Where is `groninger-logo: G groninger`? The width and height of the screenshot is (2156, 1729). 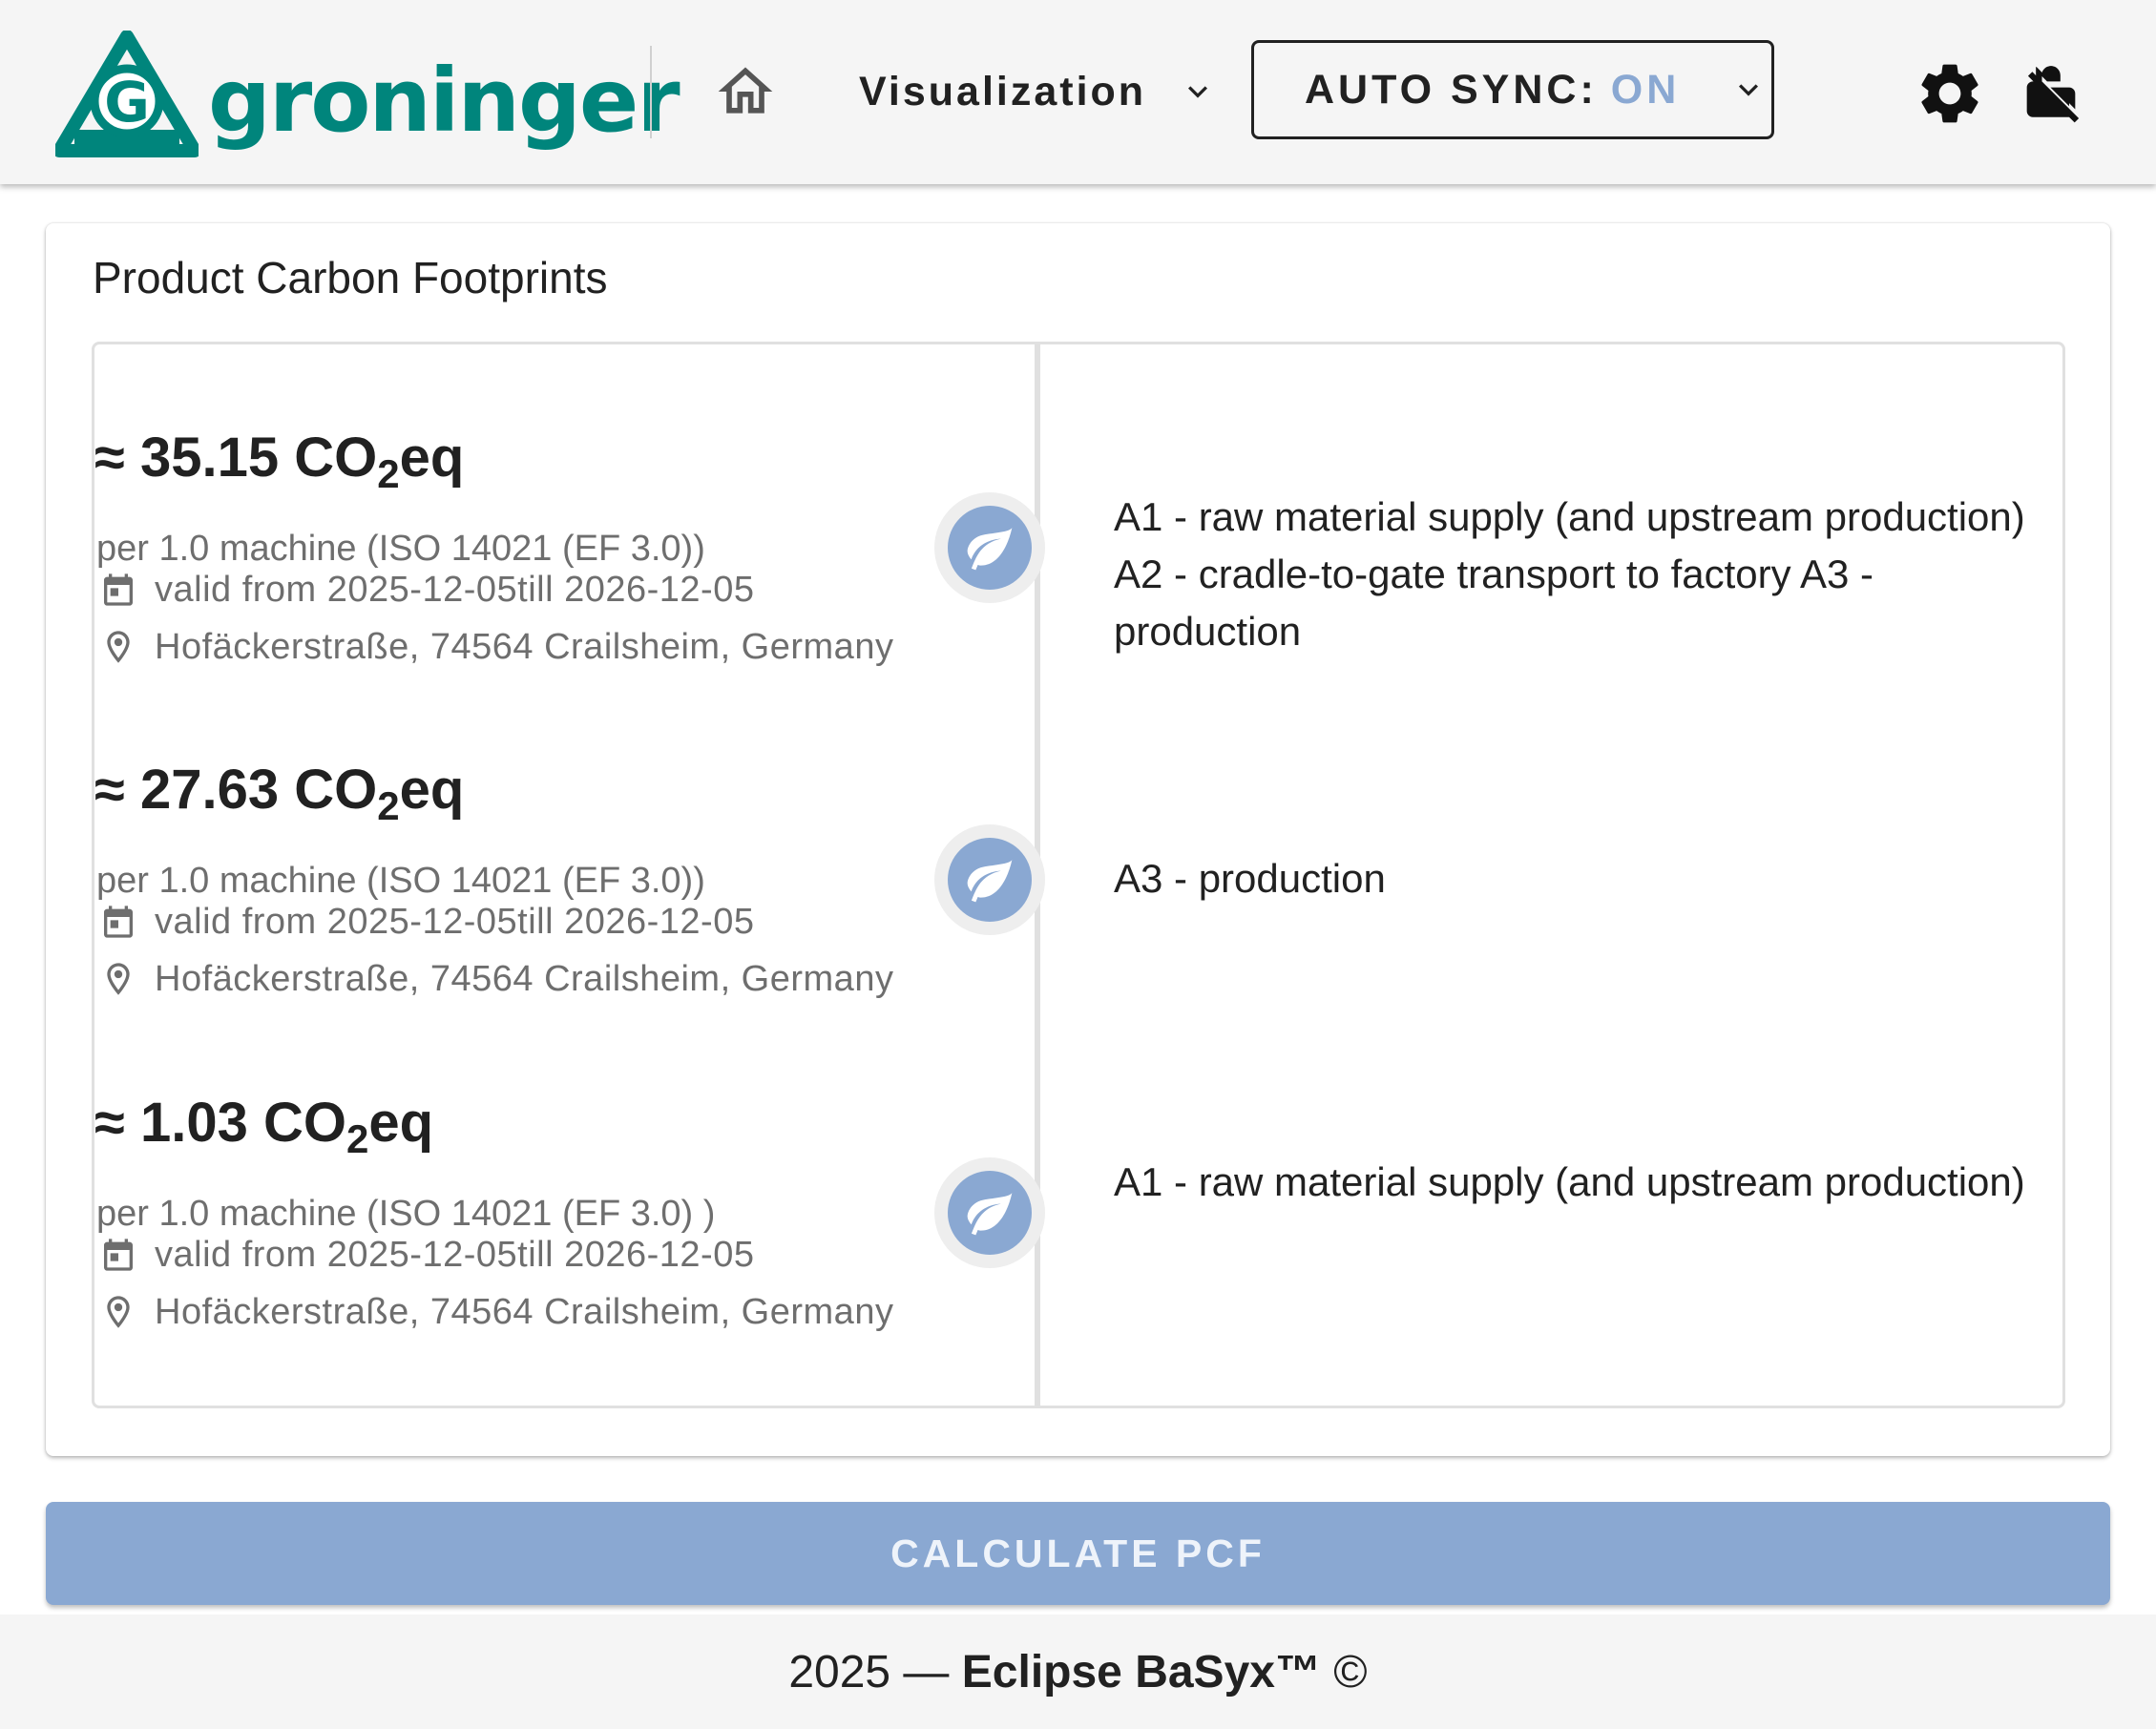 groninger-logo: G groninger is located at coordinates (367, 95).